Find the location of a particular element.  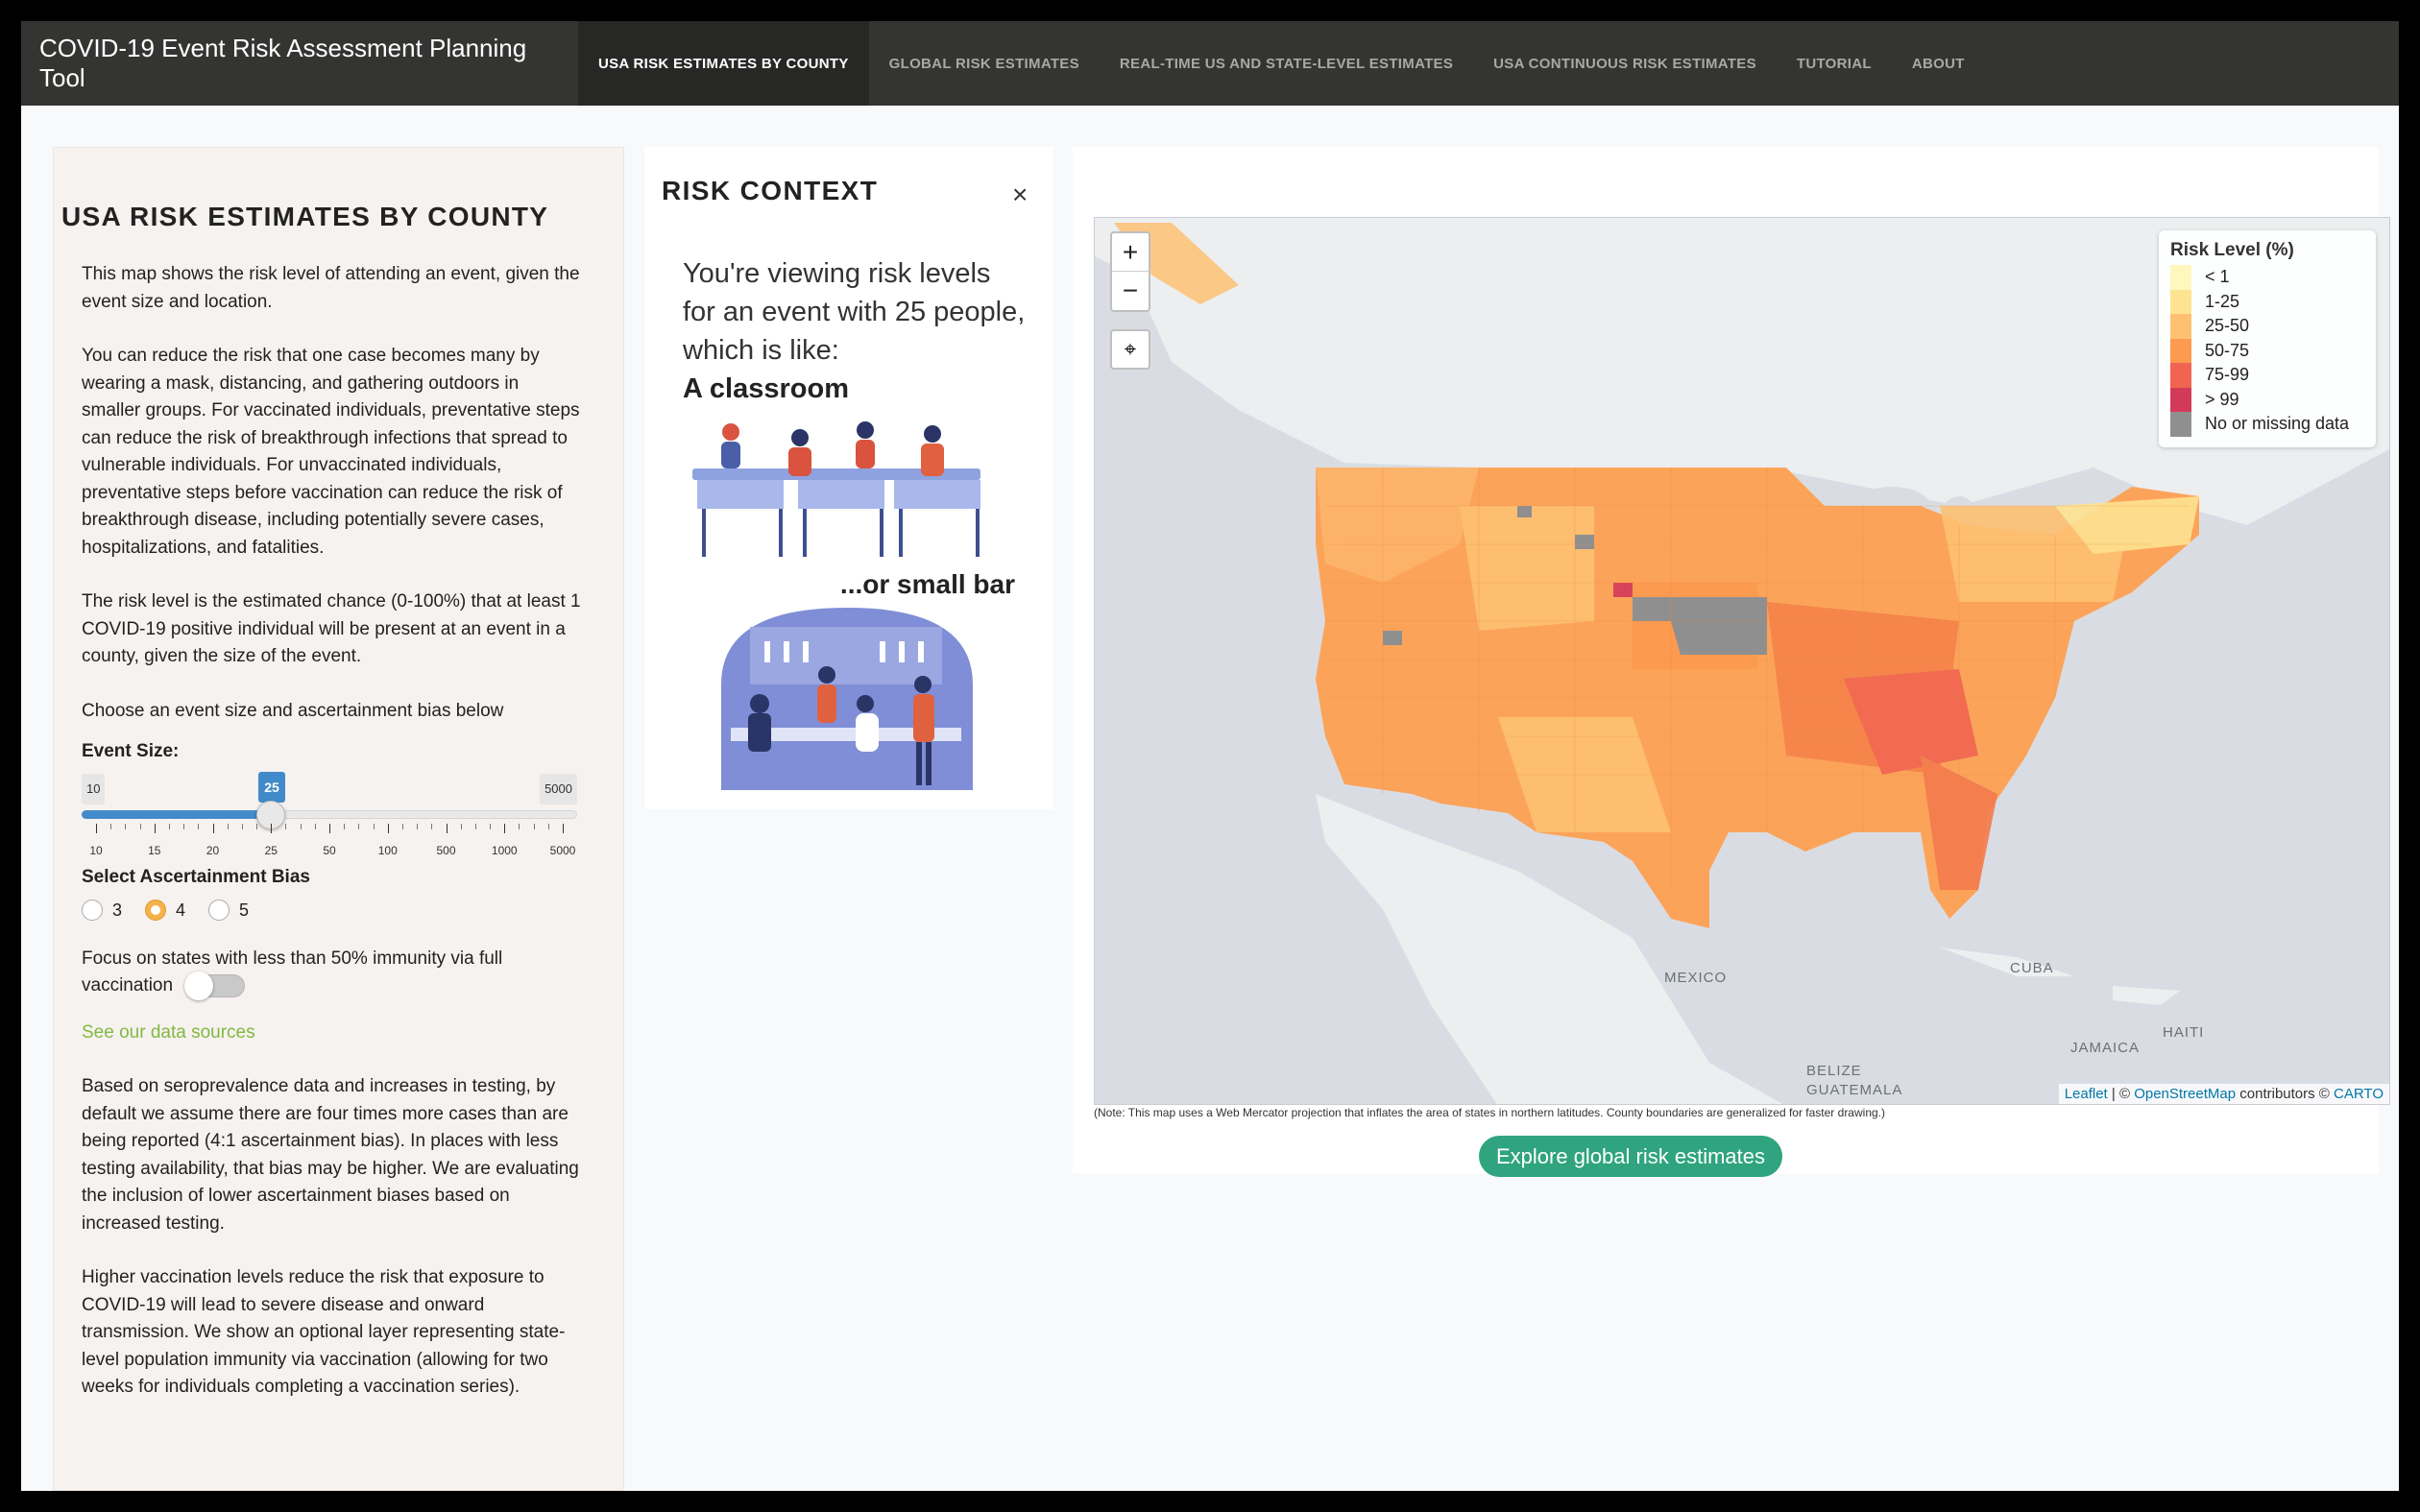

slider-tick-label: 5000 is located at coordinates (562, 850).